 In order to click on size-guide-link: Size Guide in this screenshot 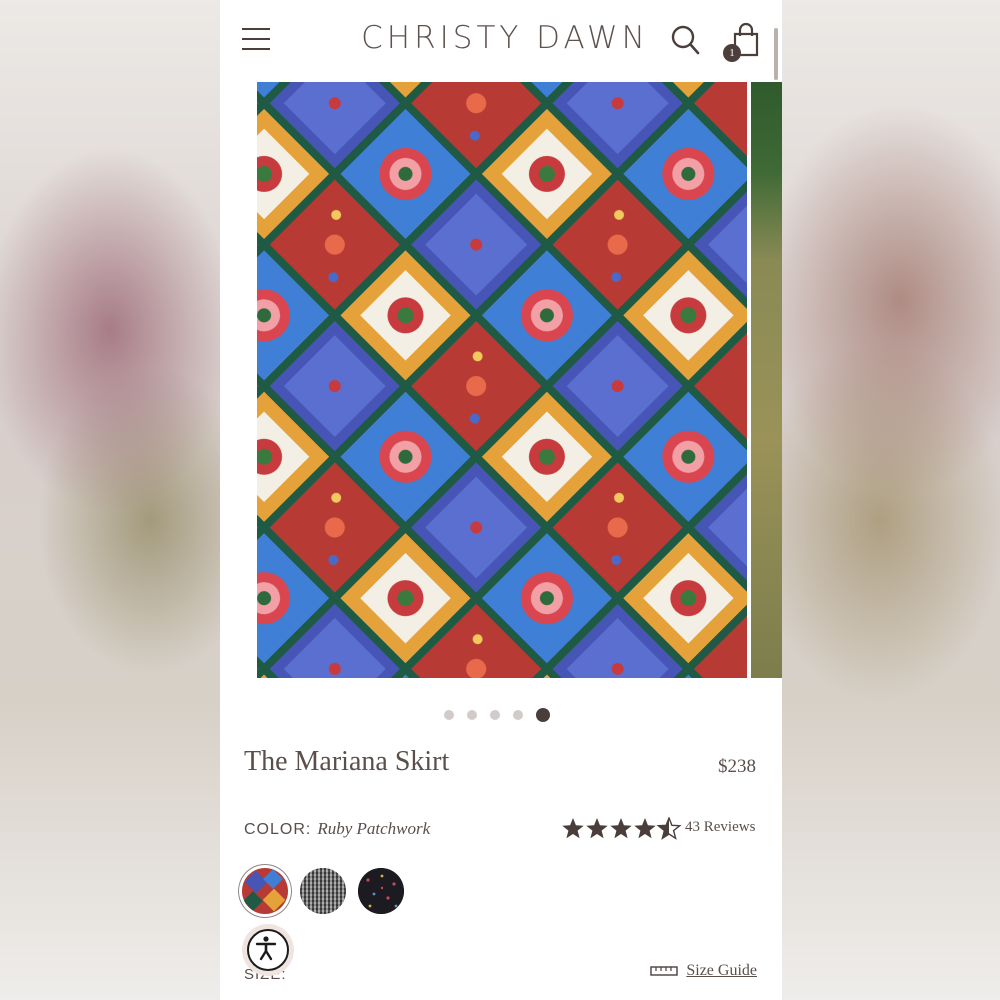, I will do `click(703, 971)`.